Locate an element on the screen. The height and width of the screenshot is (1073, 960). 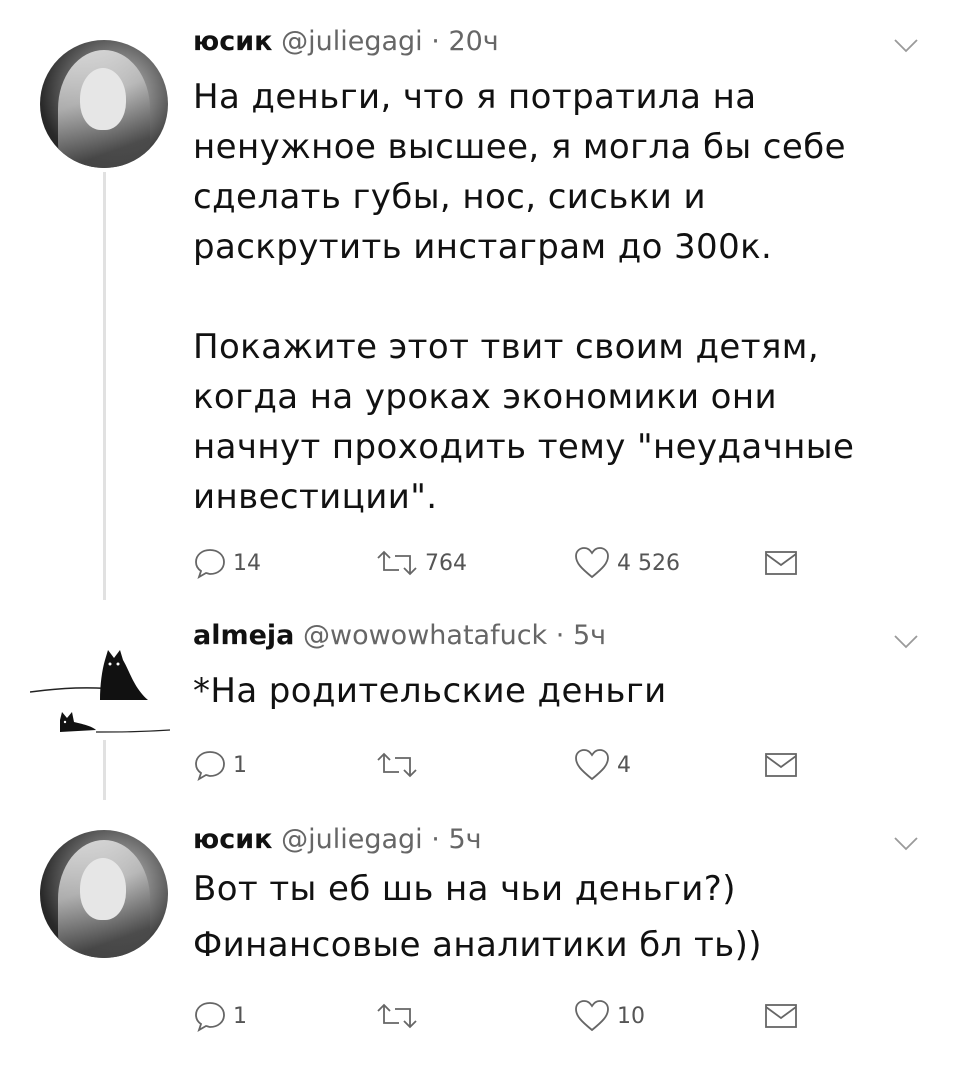
like-button: 4 526 is located at coordinates (626, 563).